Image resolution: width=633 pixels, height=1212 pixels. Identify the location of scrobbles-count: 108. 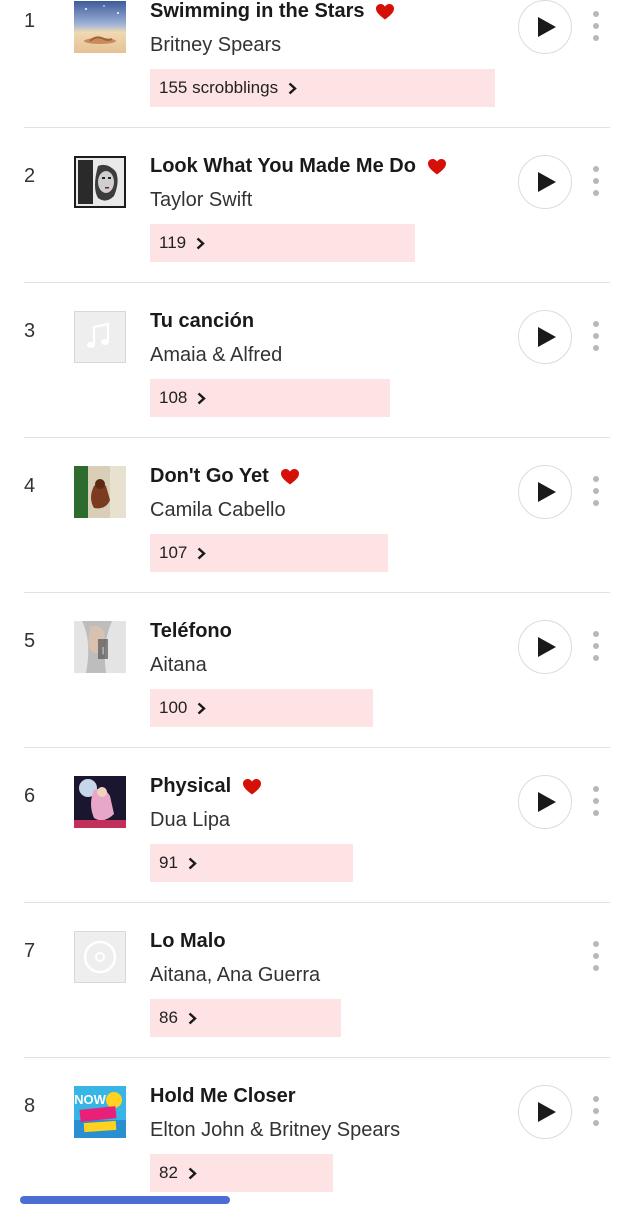
(173, 397).